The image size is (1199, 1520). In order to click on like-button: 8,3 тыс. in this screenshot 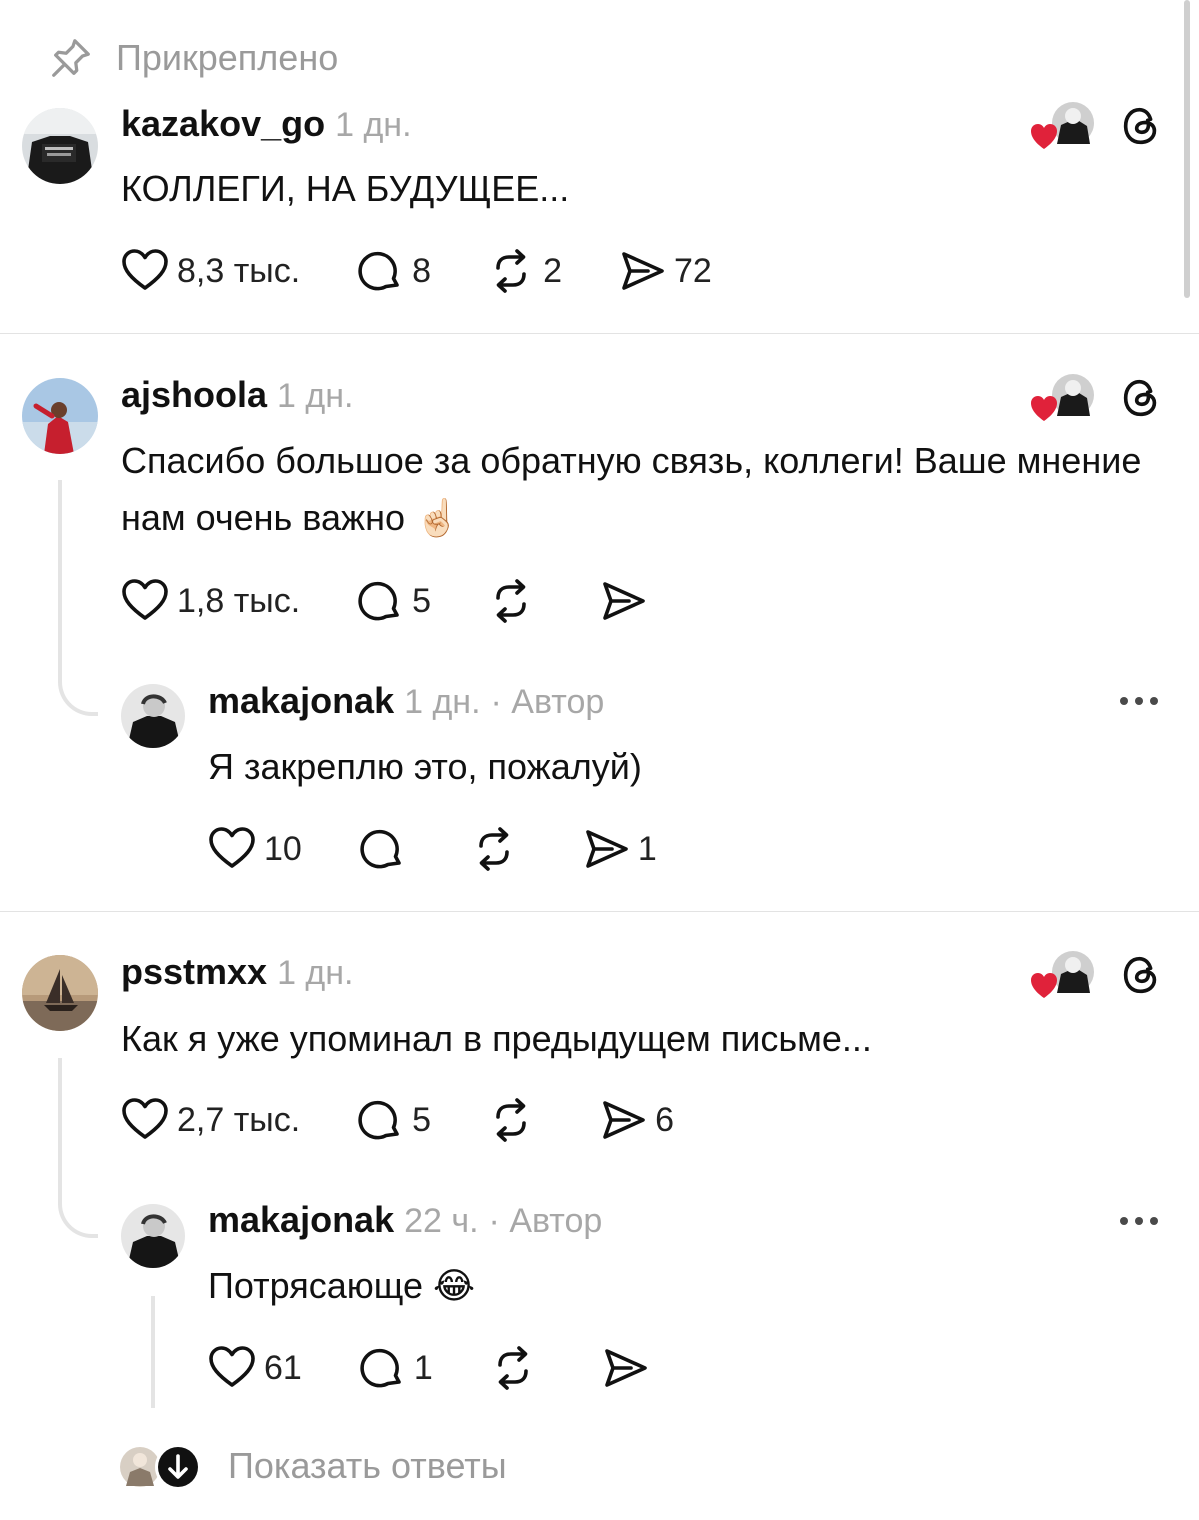, I will do `click(210, 271)`.